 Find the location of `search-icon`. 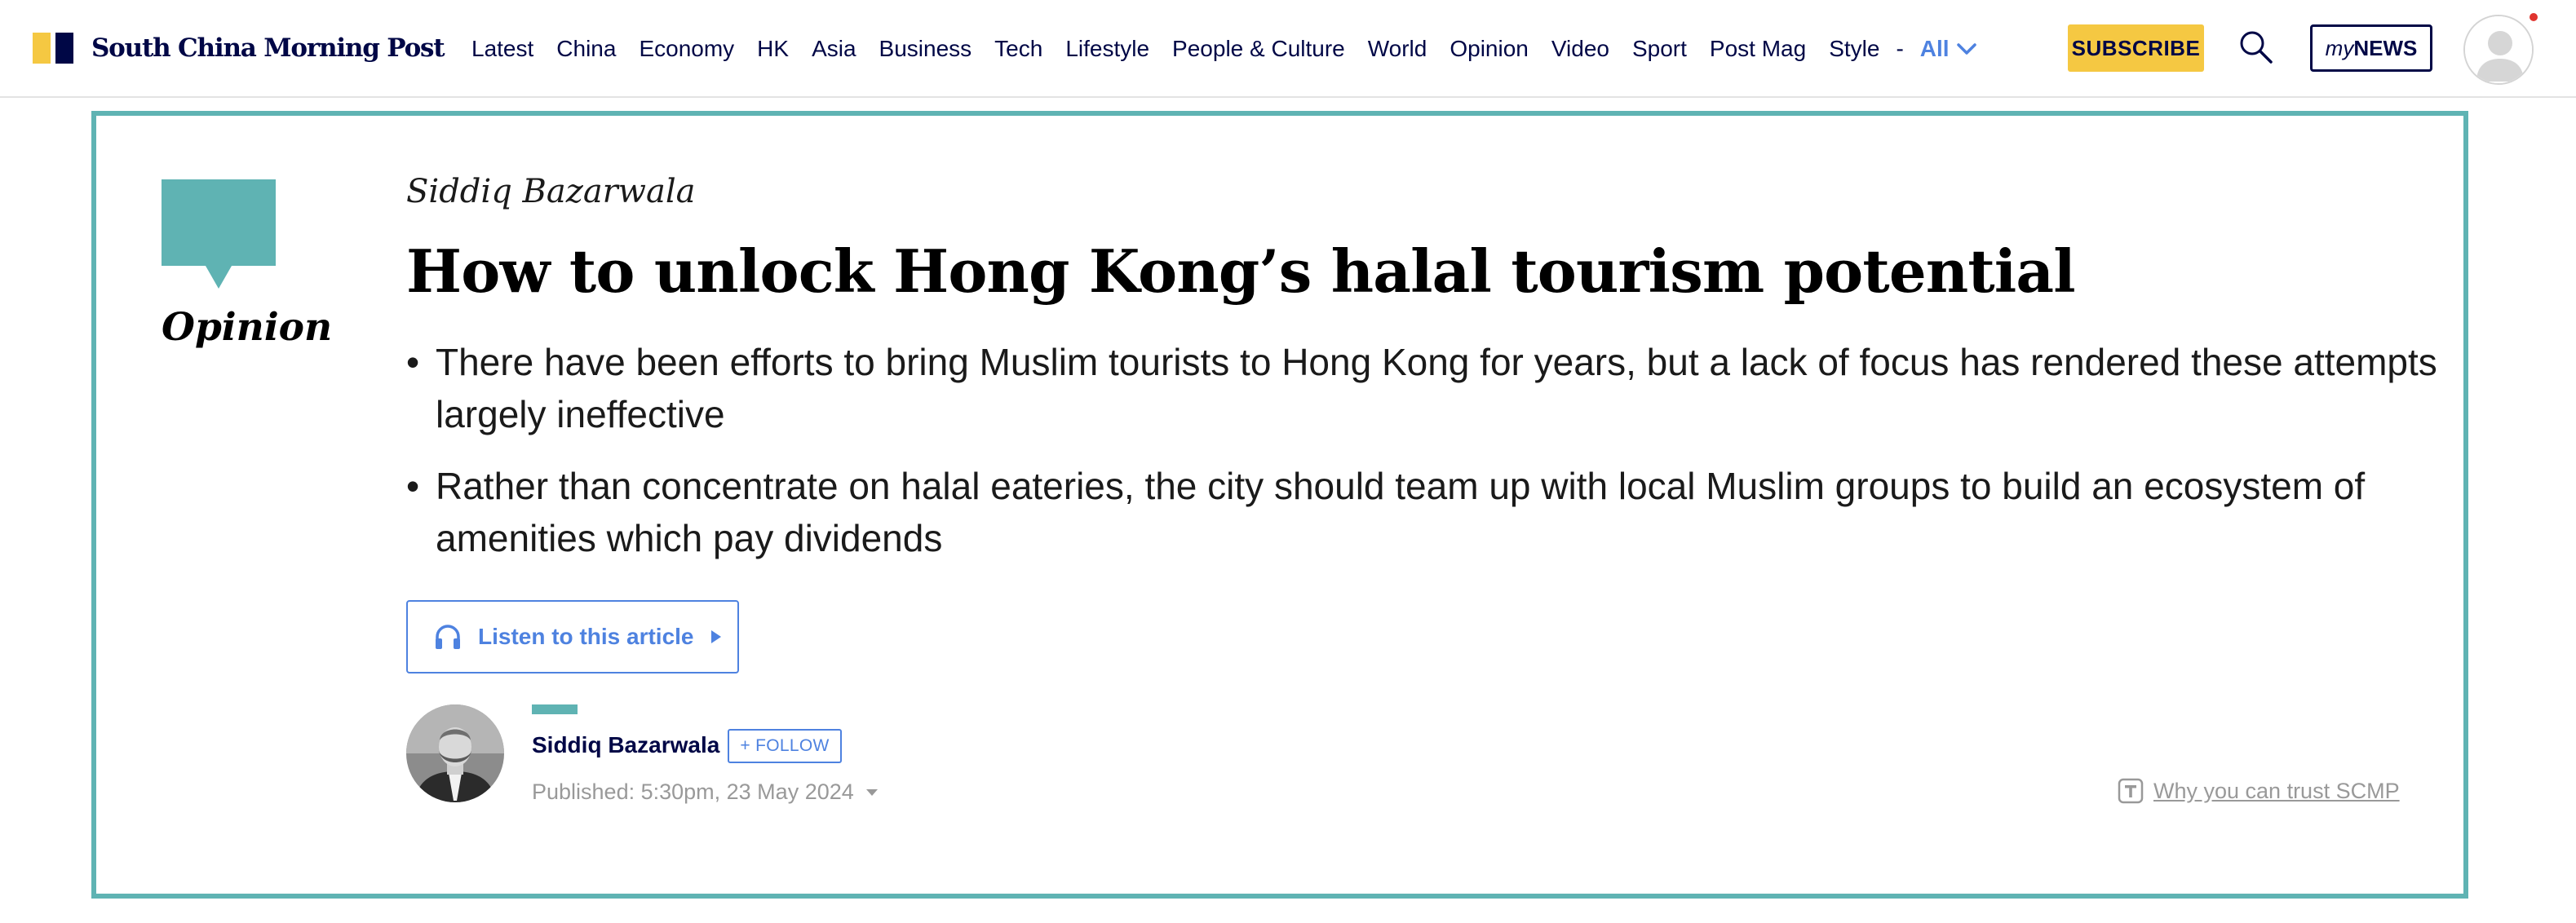

search-icon is located at coordinates (2256, 48).